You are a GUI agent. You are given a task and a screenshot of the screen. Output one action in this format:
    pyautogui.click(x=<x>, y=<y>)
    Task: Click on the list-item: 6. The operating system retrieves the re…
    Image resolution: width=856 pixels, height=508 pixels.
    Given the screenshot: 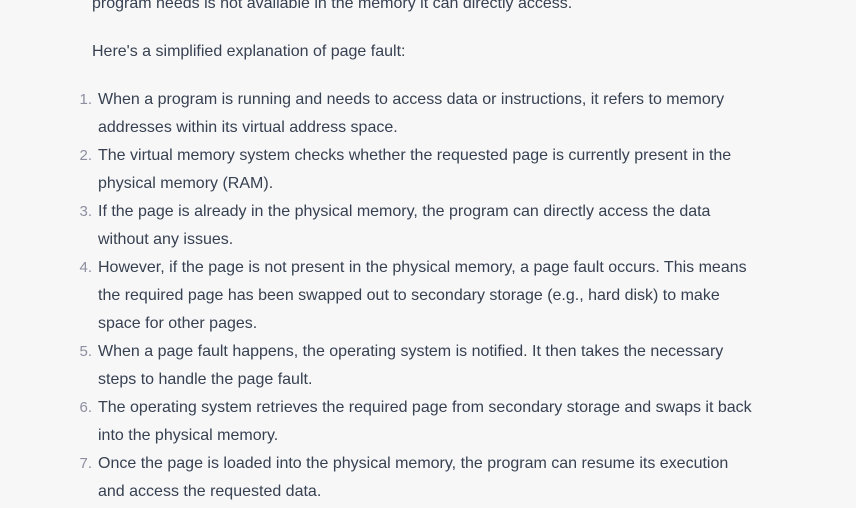 What is the action you would take?
    pyautogui.click(x=415, y=422)
    